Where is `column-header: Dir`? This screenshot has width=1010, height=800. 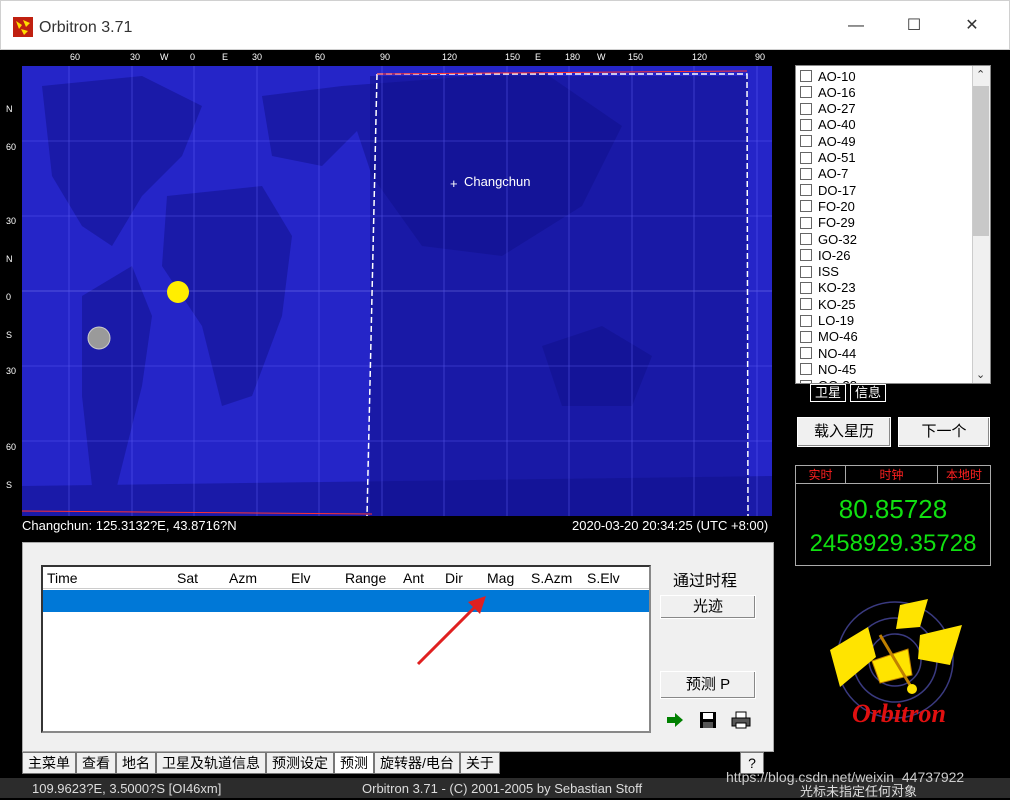 column-header: Dir is located at coordinates (454, 578).